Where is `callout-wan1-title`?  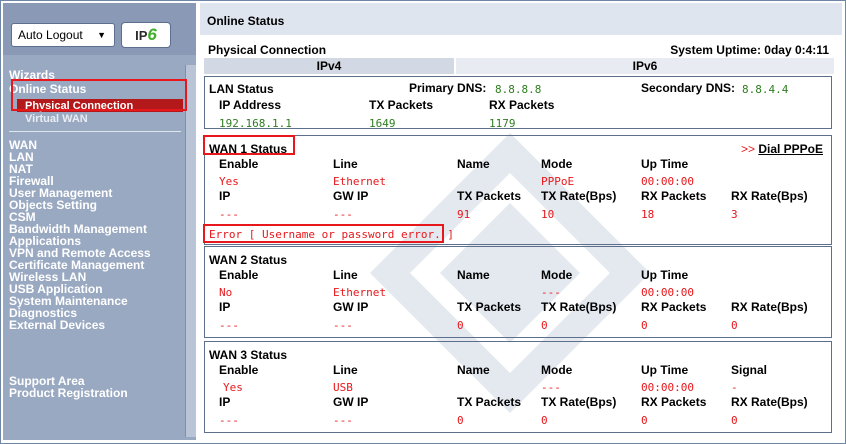 callout-wan1-title is located at coordinates (249, 145).